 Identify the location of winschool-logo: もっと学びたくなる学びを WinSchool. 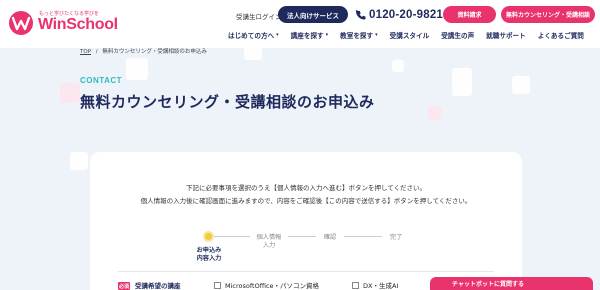
(63, 23).